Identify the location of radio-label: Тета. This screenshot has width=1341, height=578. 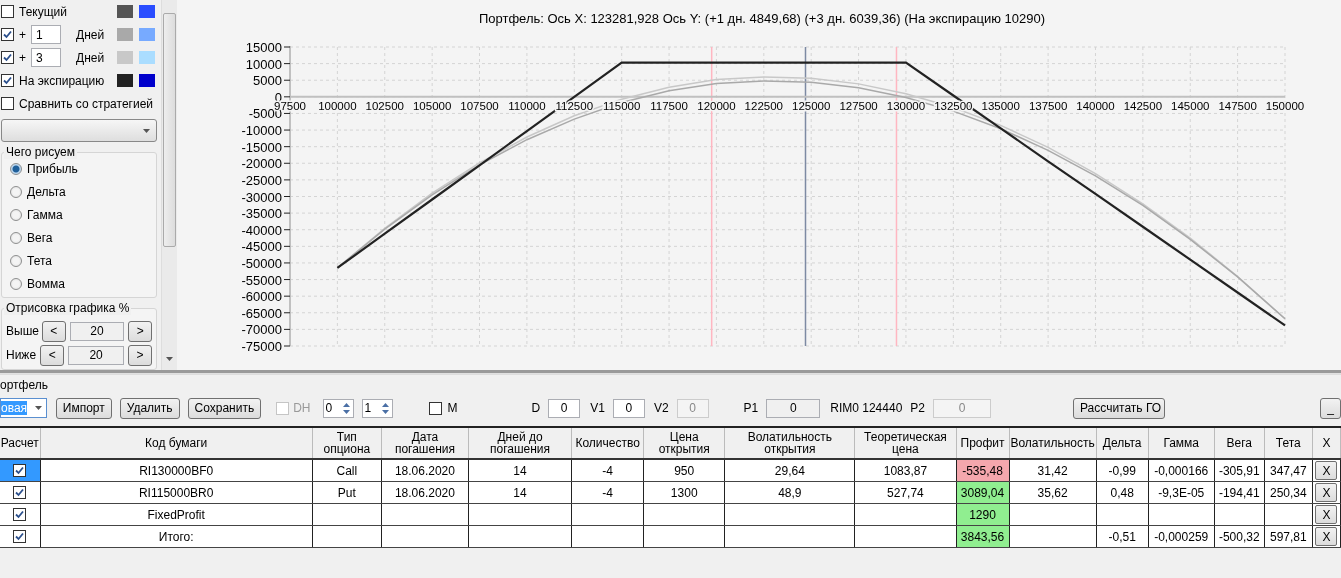
(39, 260).